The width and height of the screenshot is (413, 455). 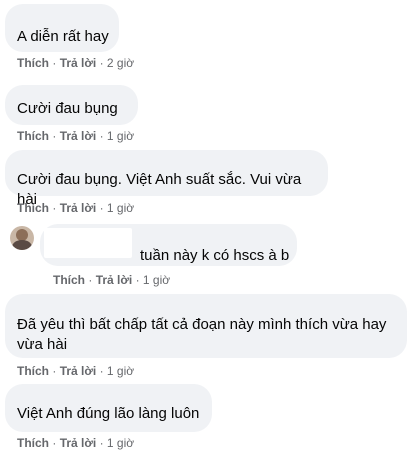 What do you see at coordinates (215, 255) in the screenshot?
I see `comment-text: tuần này k có hscs à b` at bounding box center [215, 255].